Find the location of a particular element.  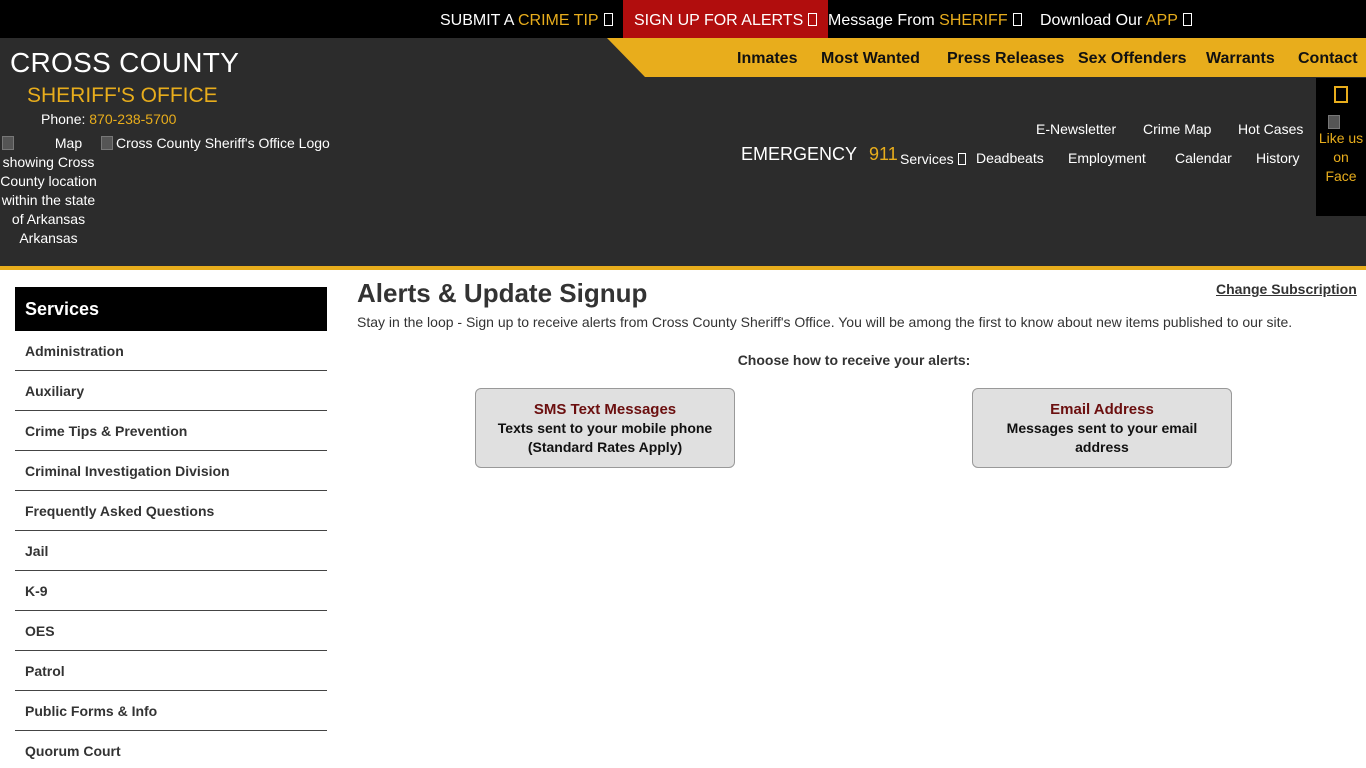

map-caption: Arkansas is located at coordinates (48, 238).